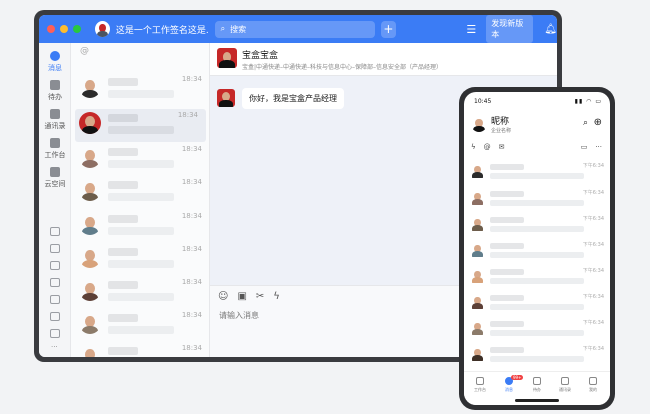 This screenshot has width=650, height=414. What do you see at coordinates (509, 389) in the screenshot?
I see `tab-label: 消息` at bounding box center [509, 389].